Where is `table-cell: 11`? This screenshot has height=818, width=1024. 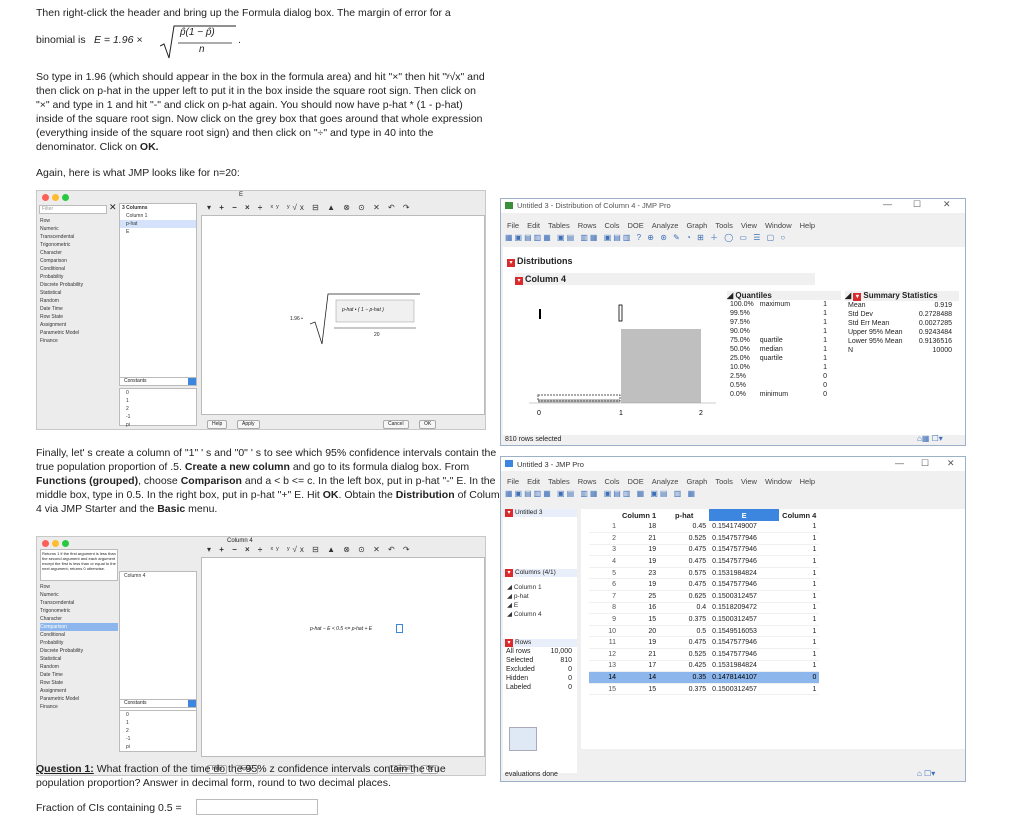
table-cell: 11 is located at coordinates (604, 643).